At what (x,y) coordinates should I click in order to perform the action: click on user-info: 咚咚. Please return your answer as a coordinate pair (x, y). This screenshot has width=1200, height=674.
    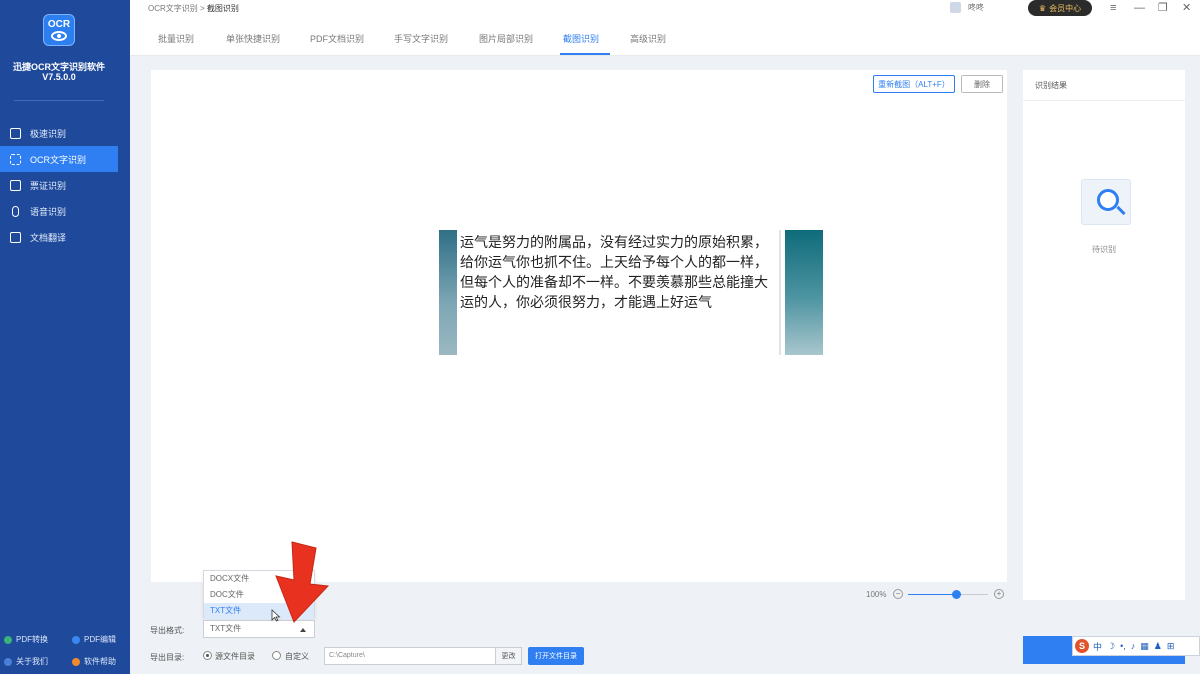
    Looking at the image, I should click on (967, 7).